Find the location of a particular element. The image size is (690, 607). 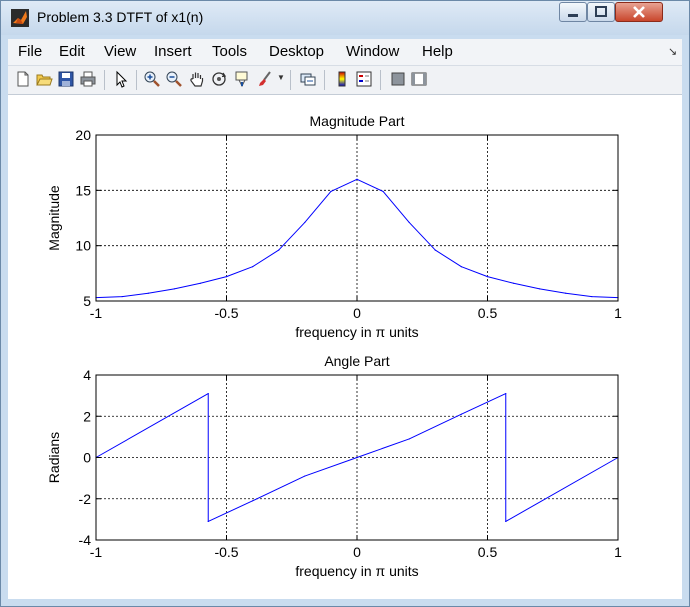

y-axis-label: Radians is located at coordinates (54, 457).